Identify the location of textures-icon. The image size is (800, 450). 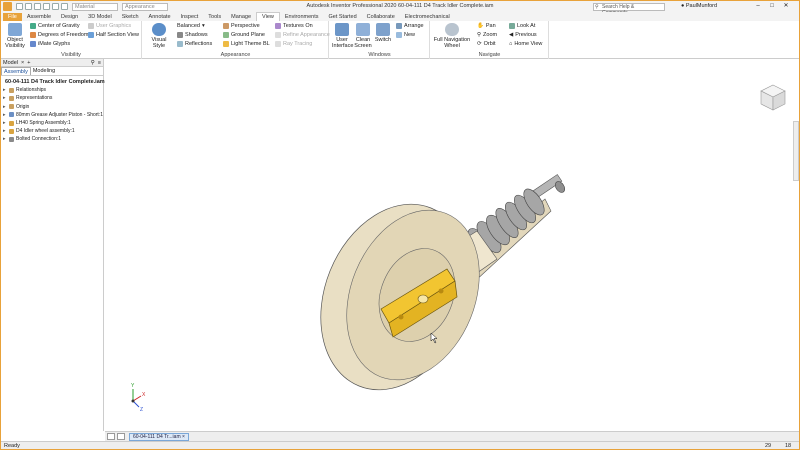
(278, 26).